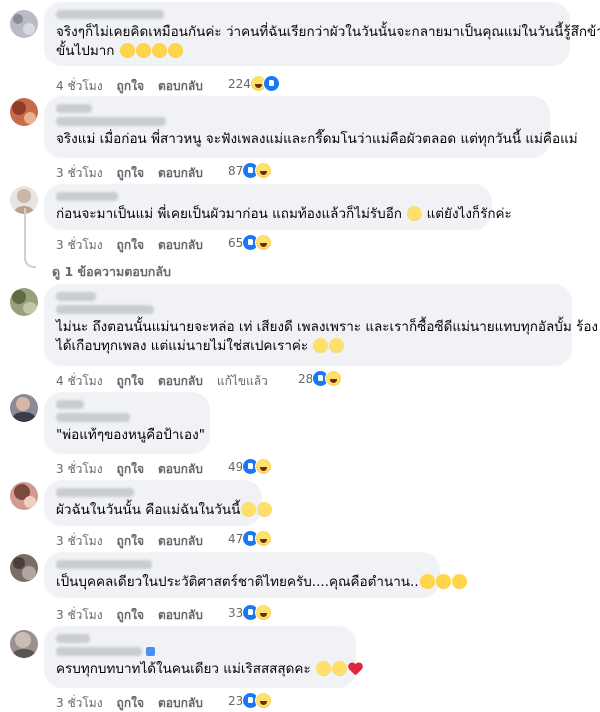  I want to click on reaction-summary: 28, so click(320, 378).